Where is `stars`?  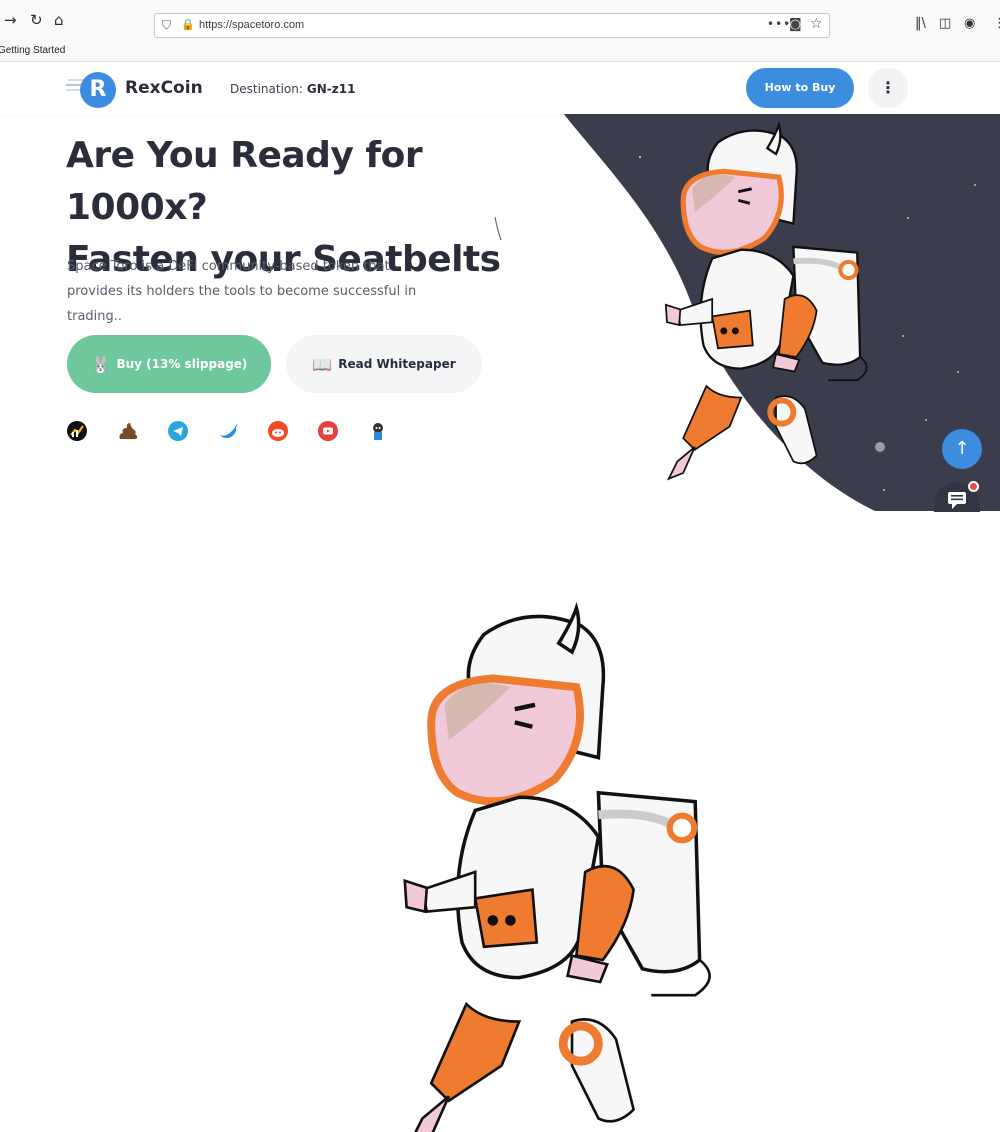
stars is located at coordinates (807, 313).